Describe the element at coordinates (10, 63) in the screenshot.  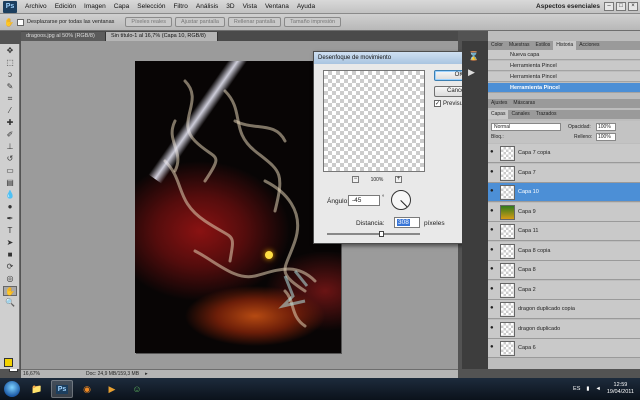
I see `marquee-tool-icon: ⬚` at that location.